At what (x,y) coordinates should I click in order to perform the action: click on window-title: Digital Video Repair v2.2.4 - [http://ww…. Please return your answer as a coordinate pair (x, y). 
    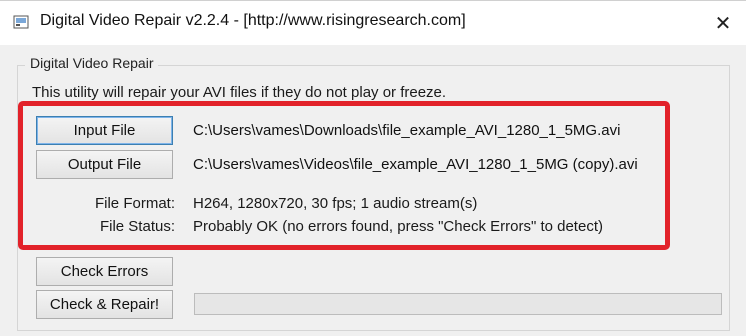
    Looking at the image, I should click on (253, 20).